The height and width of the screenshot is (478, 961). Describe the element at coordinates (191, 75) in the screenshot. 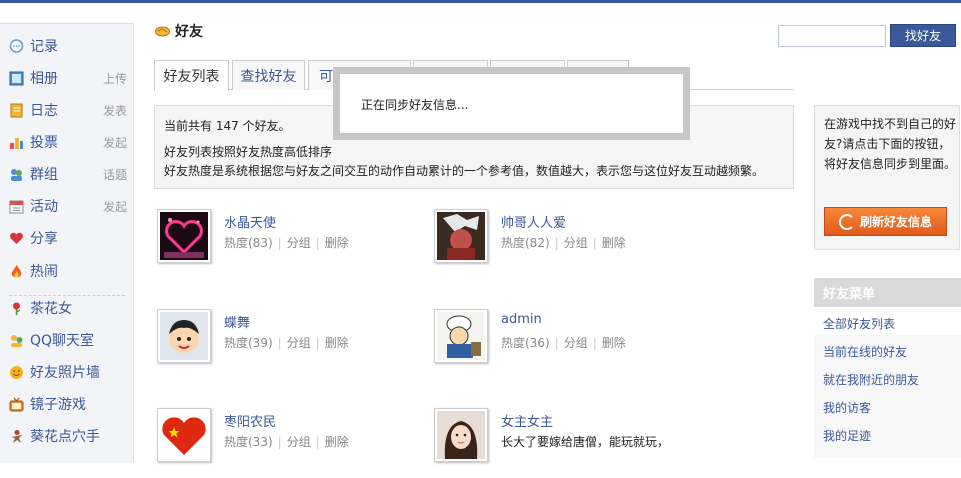

I see `tab-friend-list: 好友列表` at that location.